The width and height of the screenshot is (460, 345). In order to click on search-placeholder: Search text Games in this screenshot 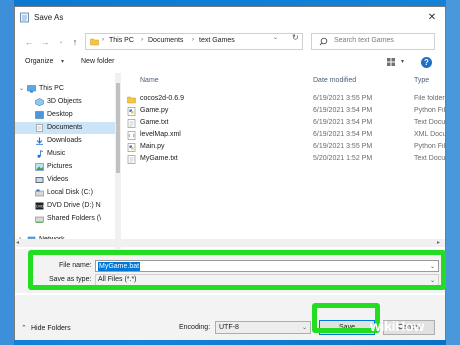, I will do `click(364, 40)`.